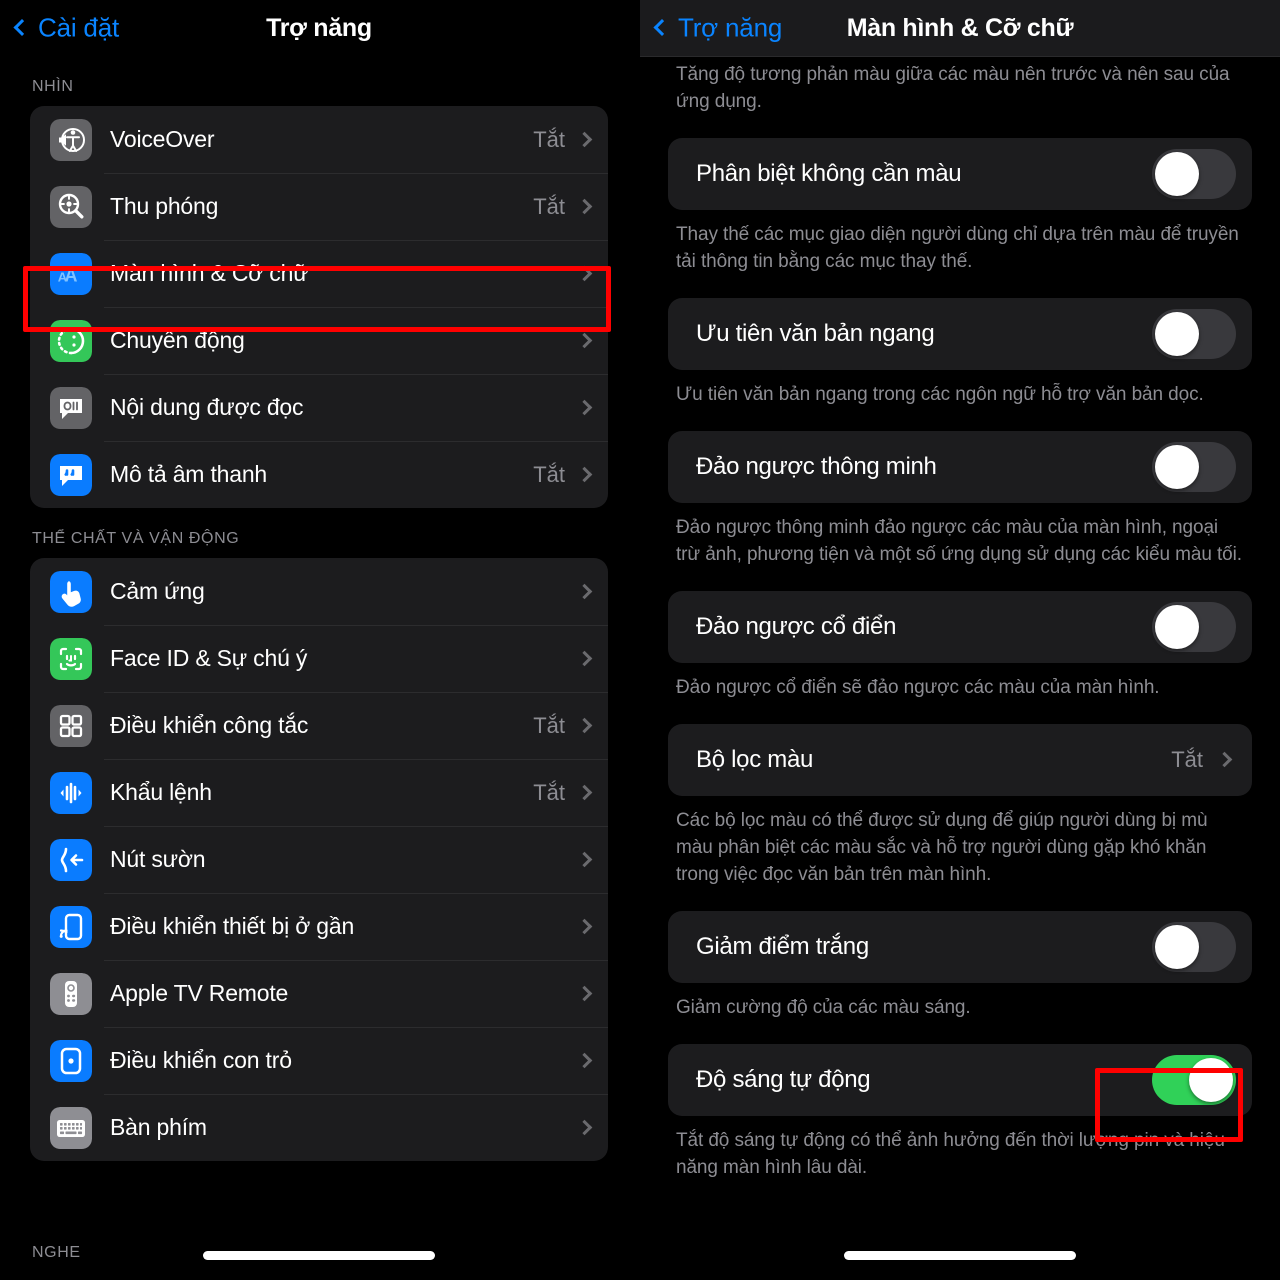 This screenshot has height=1280, width=1280. What do you see at coordinates (730, 27) in the screenshot?
I see `back-button-label: Trợ năng` at bounding box center [730, 27].